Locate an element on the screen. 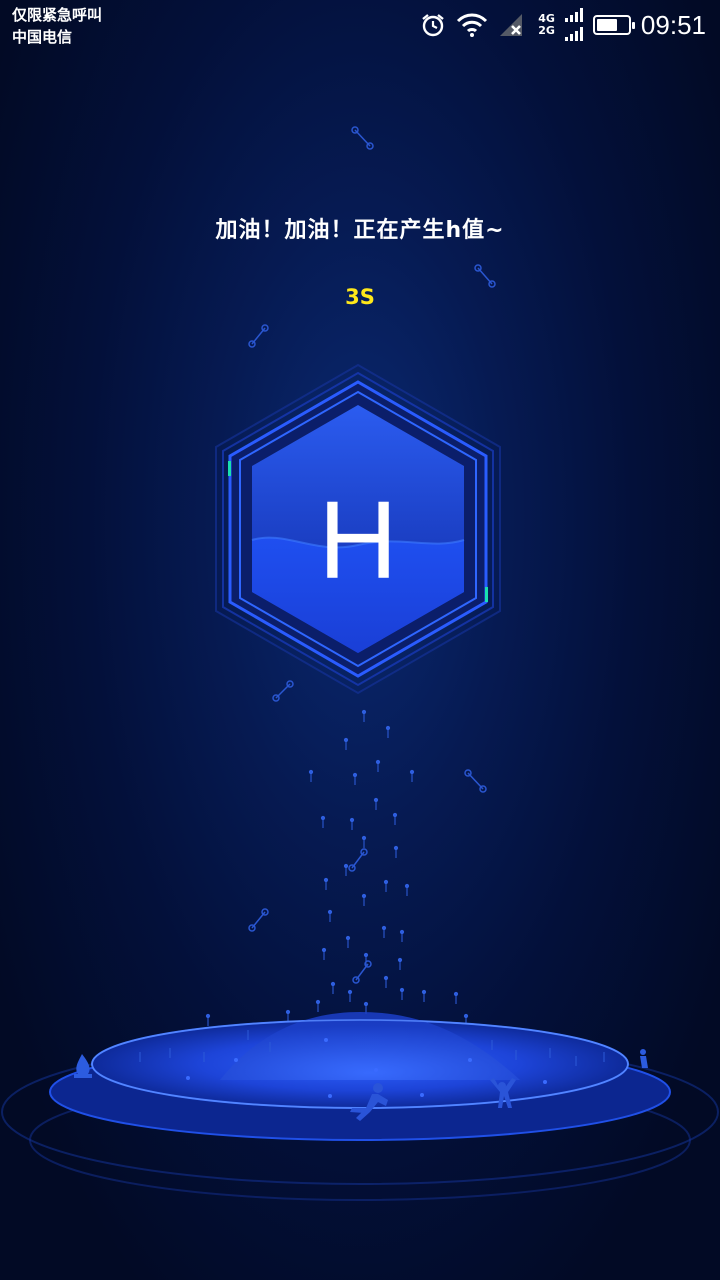  emergency-only-text: 仅限紧急呼叫 is located at coordinates (57, 15).